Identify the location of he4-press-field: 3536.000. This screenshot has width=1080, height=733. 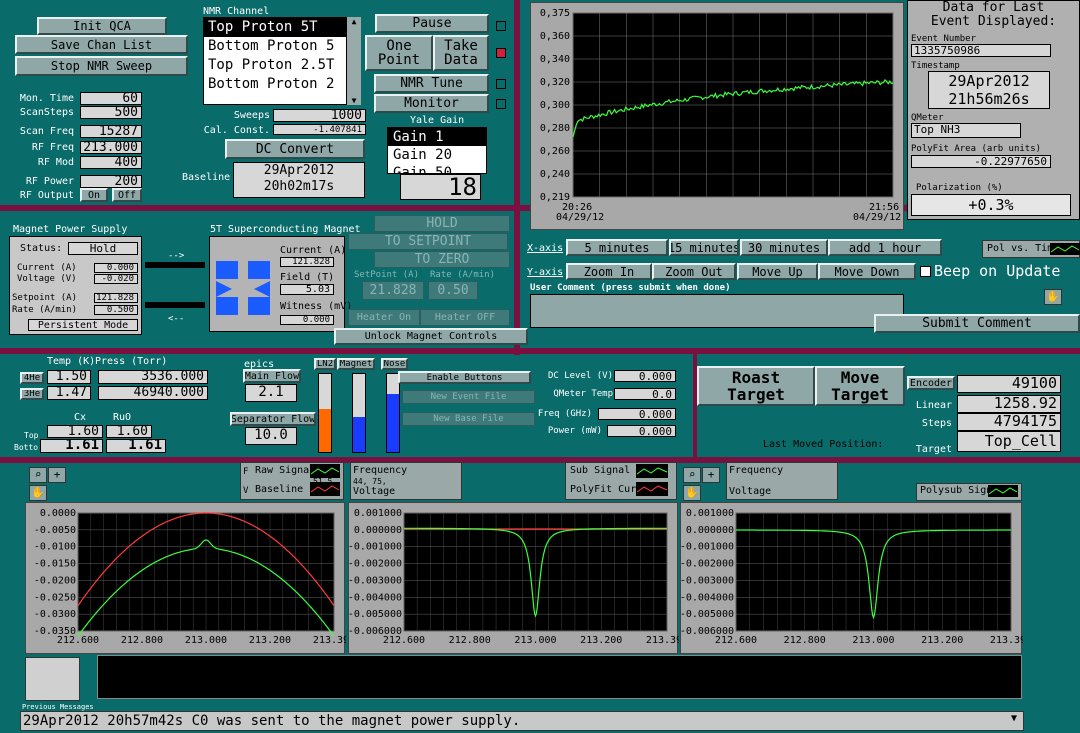
(153, 377).